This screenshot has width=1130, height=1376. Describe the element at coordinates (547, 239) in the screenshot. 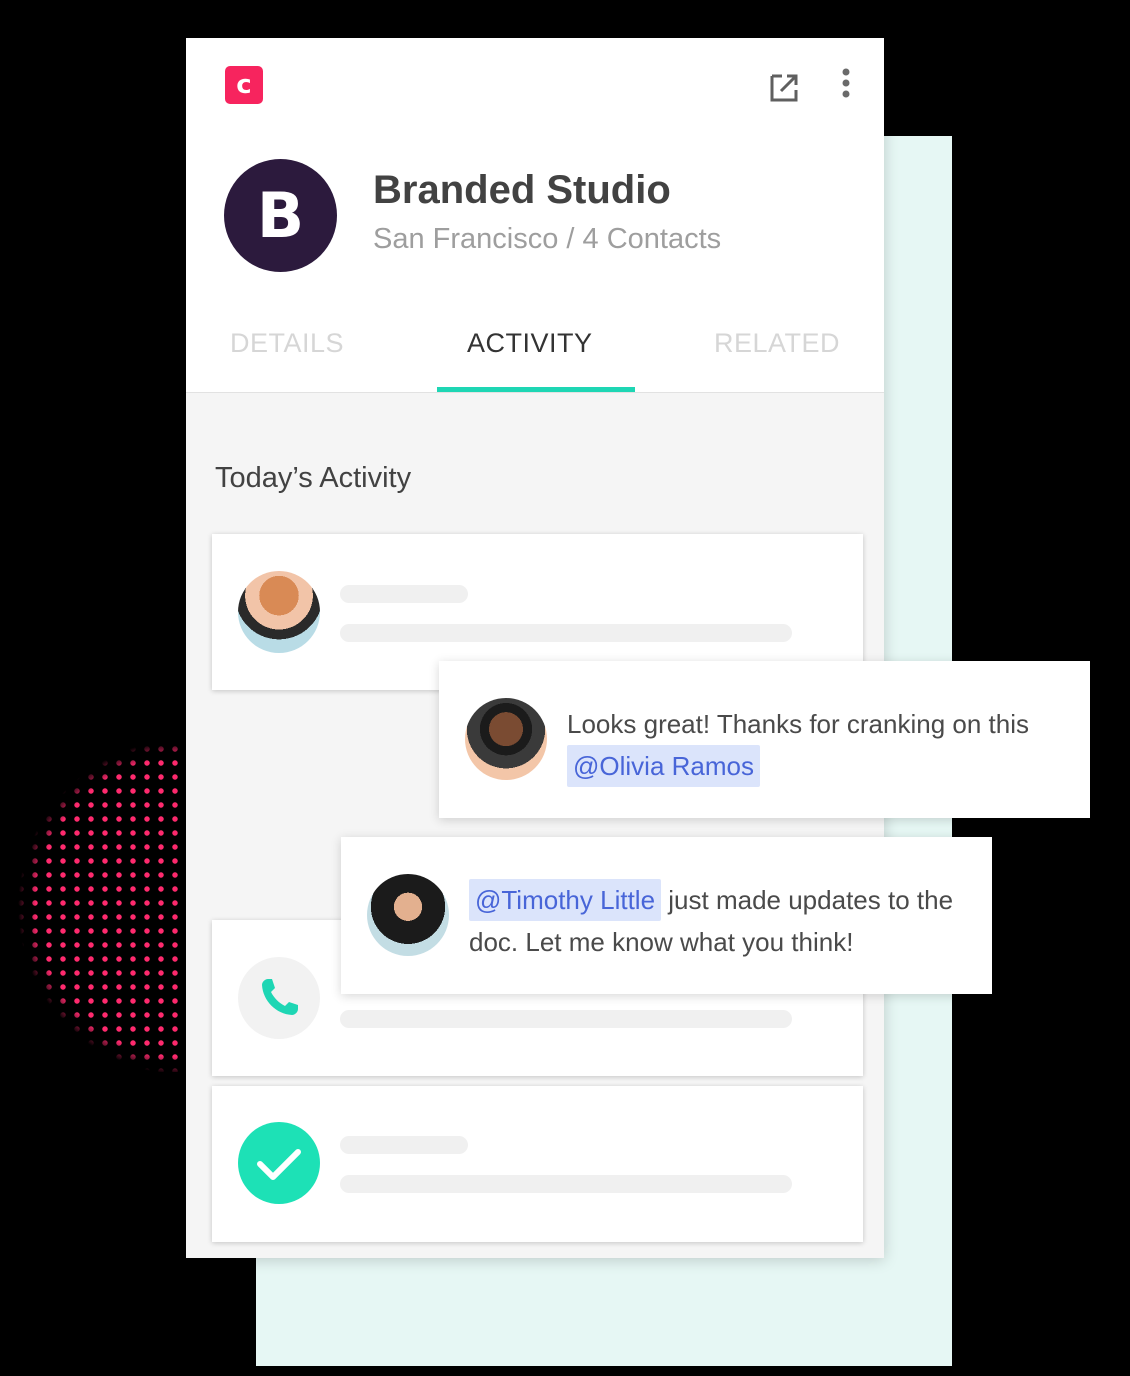

I see `company-meta: San Francisco / 4 Contacts` at that location.